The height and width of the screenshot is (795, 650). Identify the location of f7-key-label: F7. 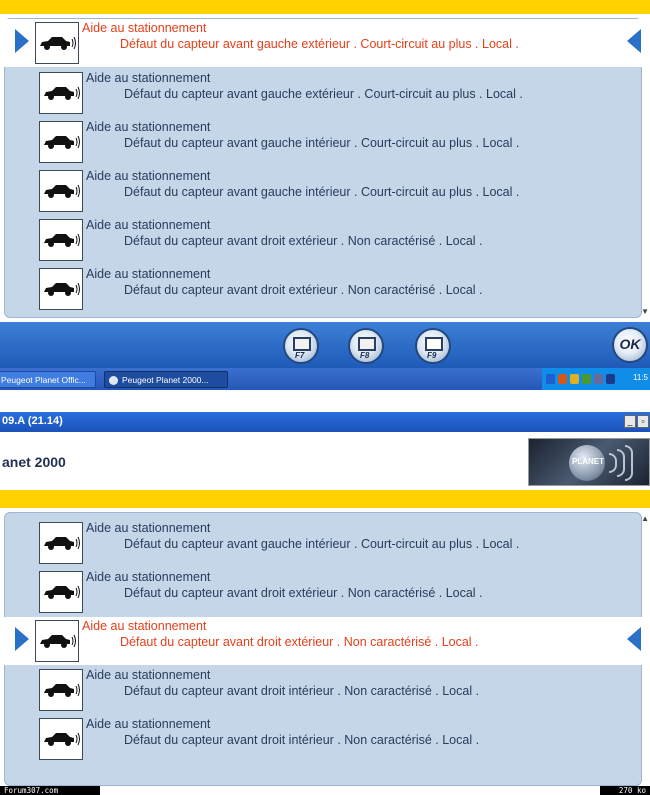
(300, 355).